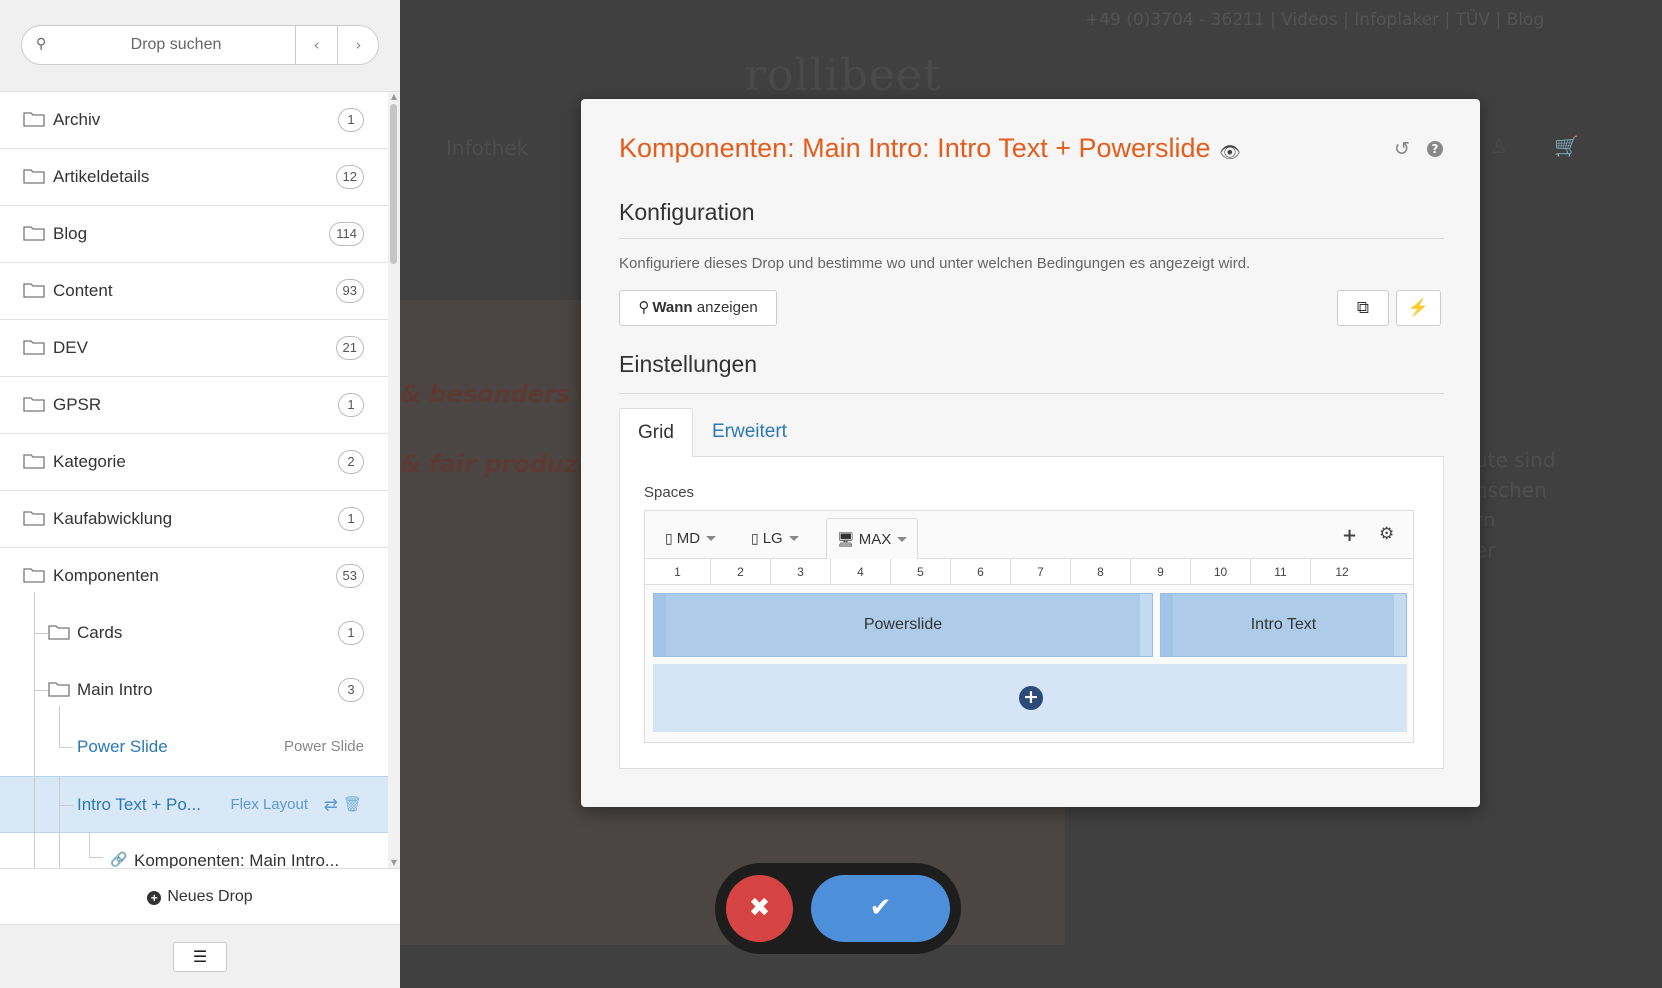 Image resolution: width=1662 pixels, height=988 pixels. What do you see at coordinates (194, 462) in the screenshot?
I see `tree-folder: Kategorie 2` at bounding box center [194, 462].